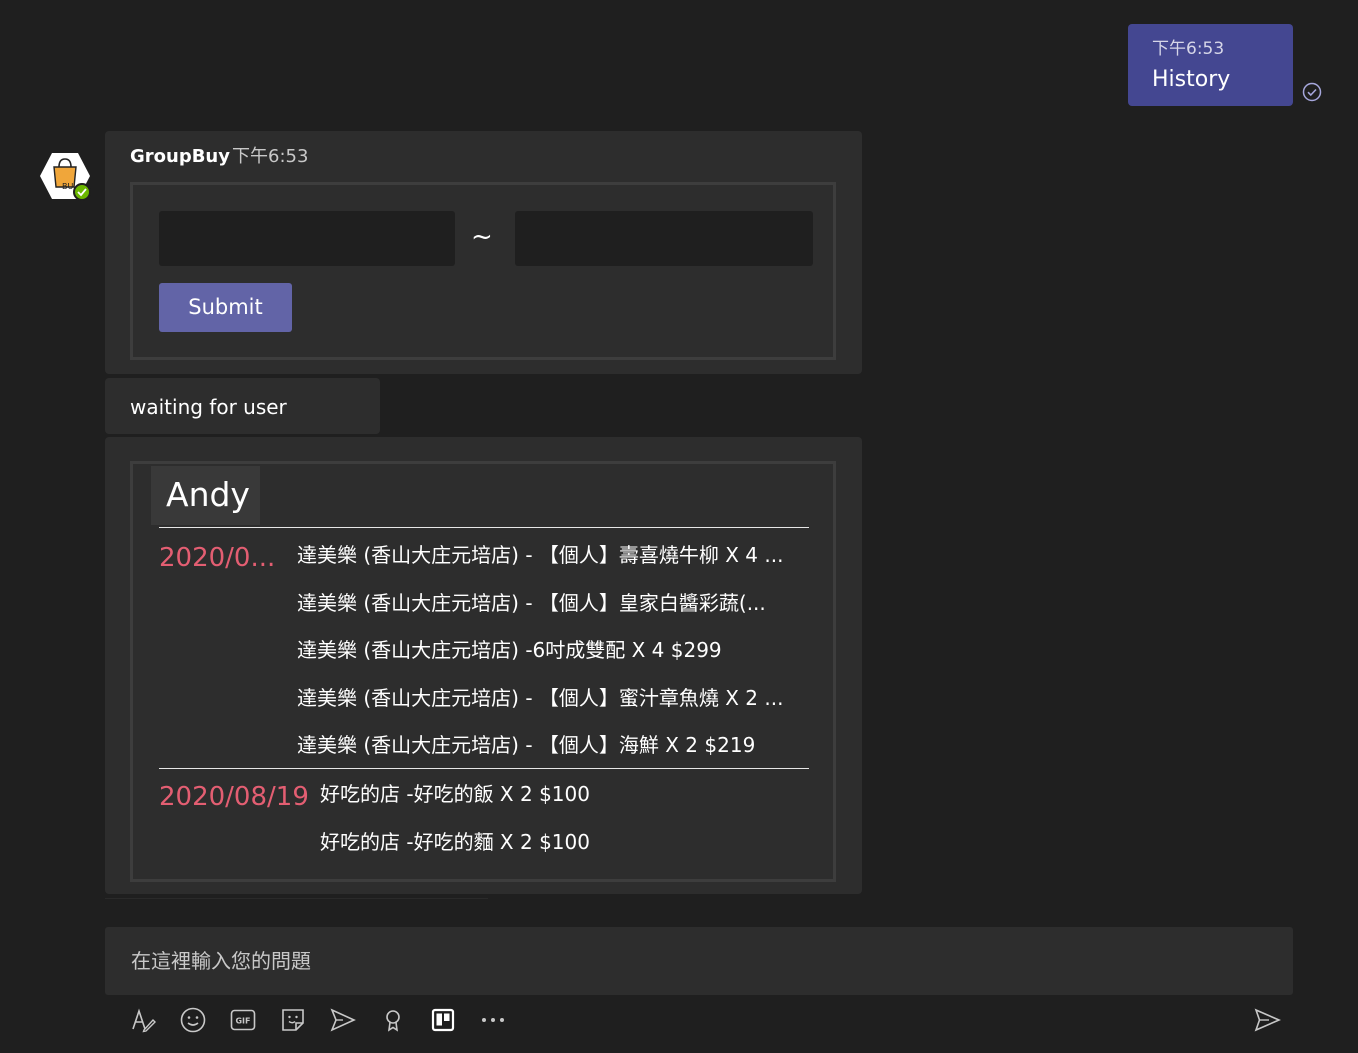 The width and height of the screenshot is (1358, 1053). I want to click on end-date-input, so click(664, 238).